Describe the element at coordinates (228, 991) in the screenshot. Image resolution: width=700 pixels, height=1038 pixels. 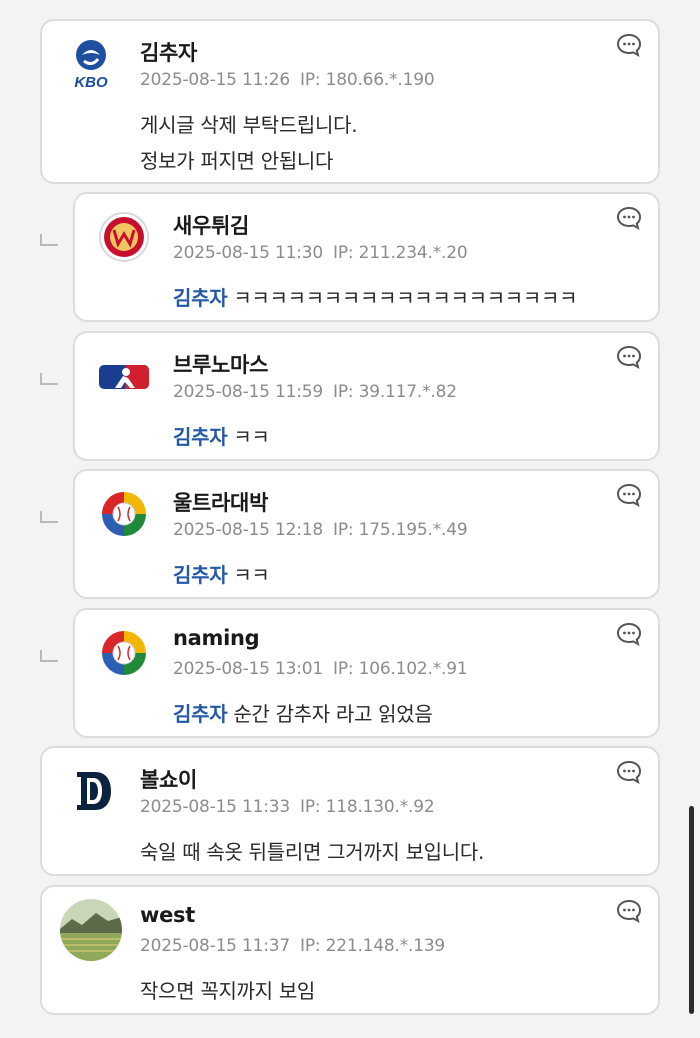
I see `comment-text: 작으면 꼭지까지 보임` at that location.